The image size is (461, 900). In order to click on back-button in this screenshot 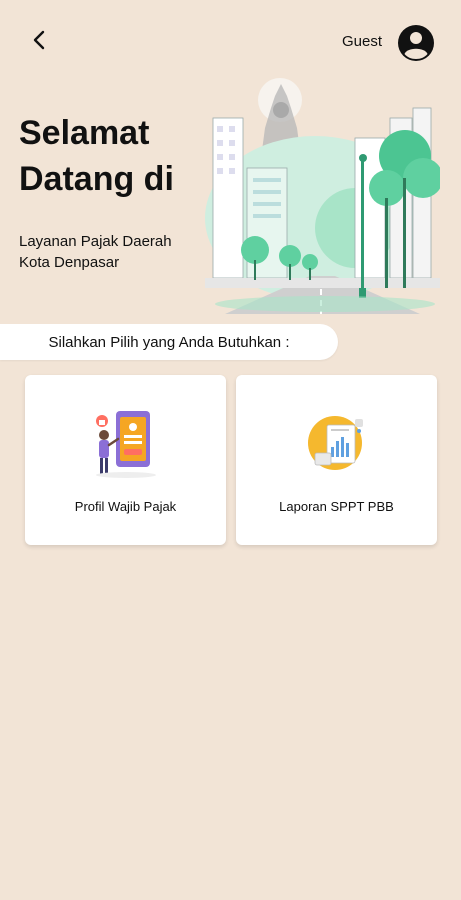, I will do `click(40, 40)`.